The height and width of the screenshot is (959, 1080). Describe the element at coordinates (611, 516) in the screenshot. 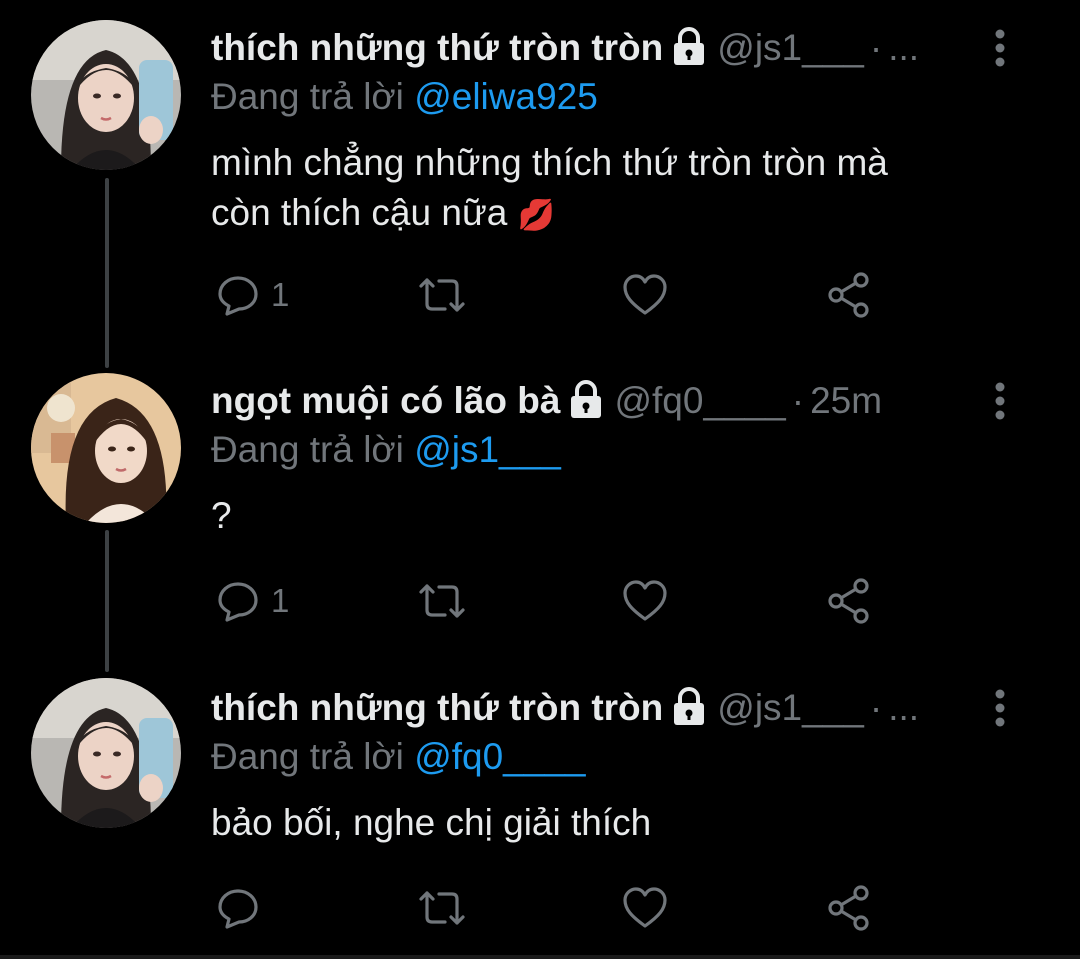

I see `tweet-text: ?` at that location.